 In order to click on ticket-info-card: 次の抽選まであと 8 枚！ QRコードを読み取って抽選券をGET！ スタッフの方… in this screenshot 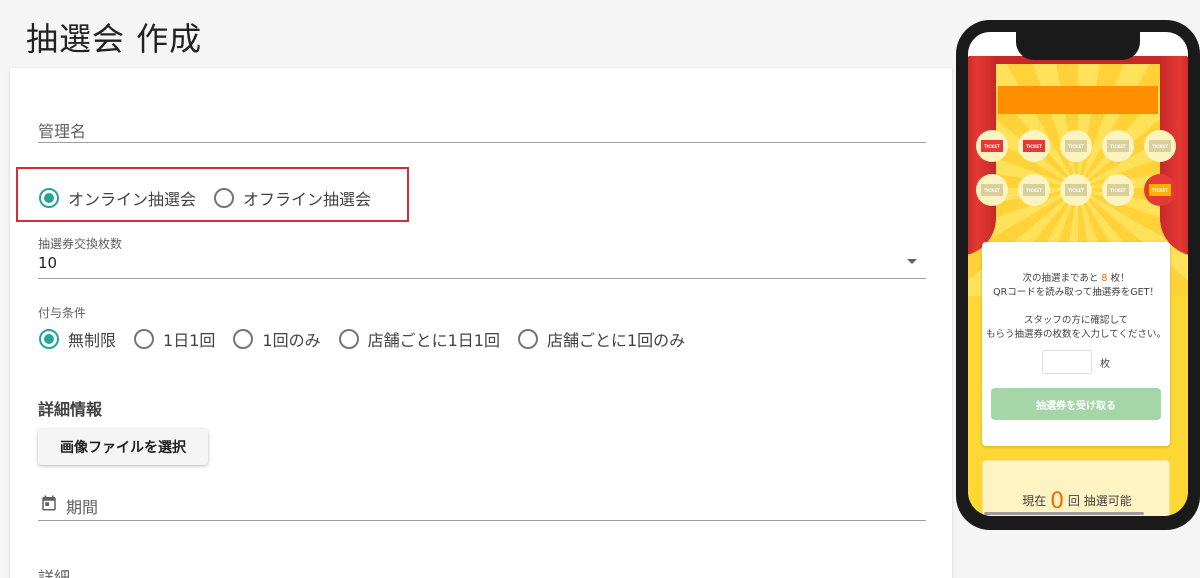, I will do `click(1076, 344)`.